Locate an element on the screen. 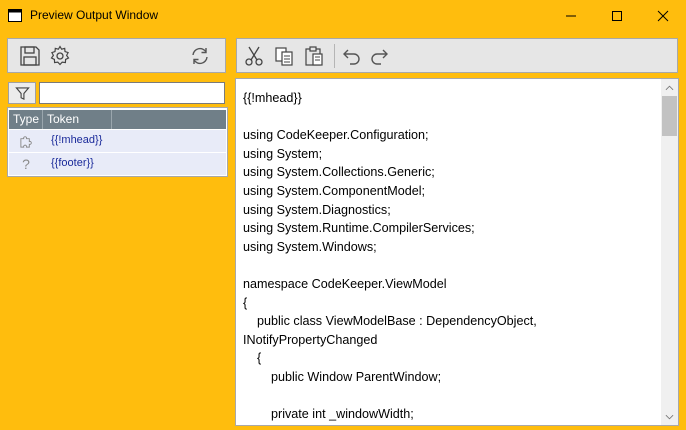  grid-header: Type Token is located at coordinates (117, 119).